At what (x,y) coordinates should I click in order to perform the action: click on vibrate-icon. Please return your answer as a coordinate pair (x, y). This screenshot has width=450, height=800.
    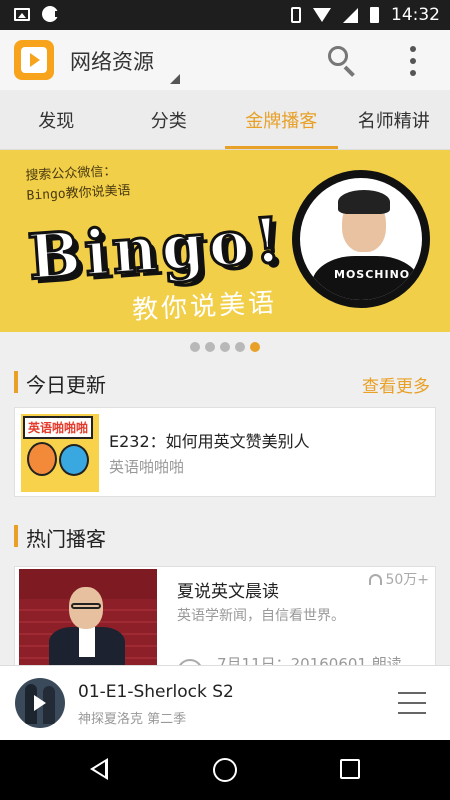
    Looking at the image, I should click on (296, 15).